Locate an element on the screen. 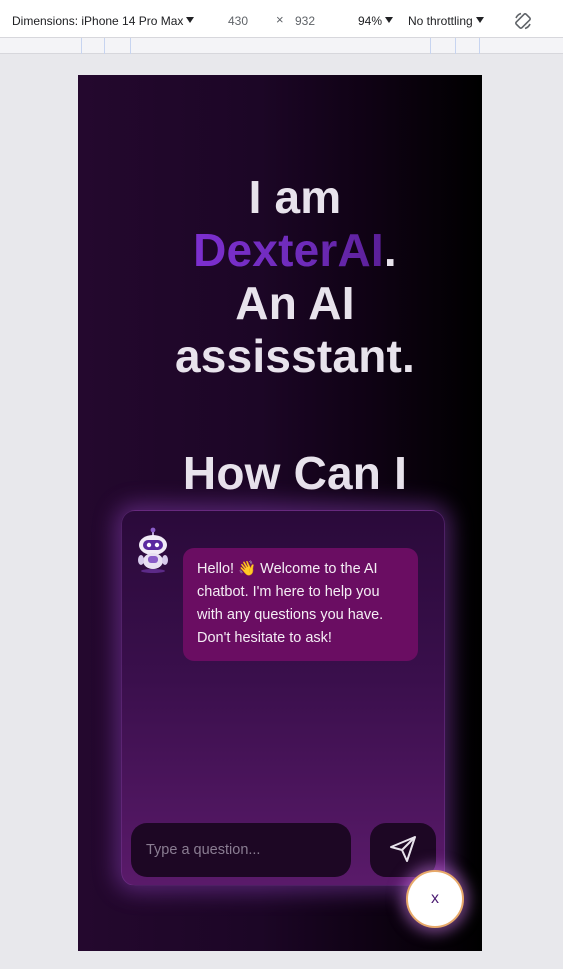 This screenshot has width=563, height=969. device-dimensions-label: Dimensions: iPhone 14 Pro Max is located at coordinates (98, 21).